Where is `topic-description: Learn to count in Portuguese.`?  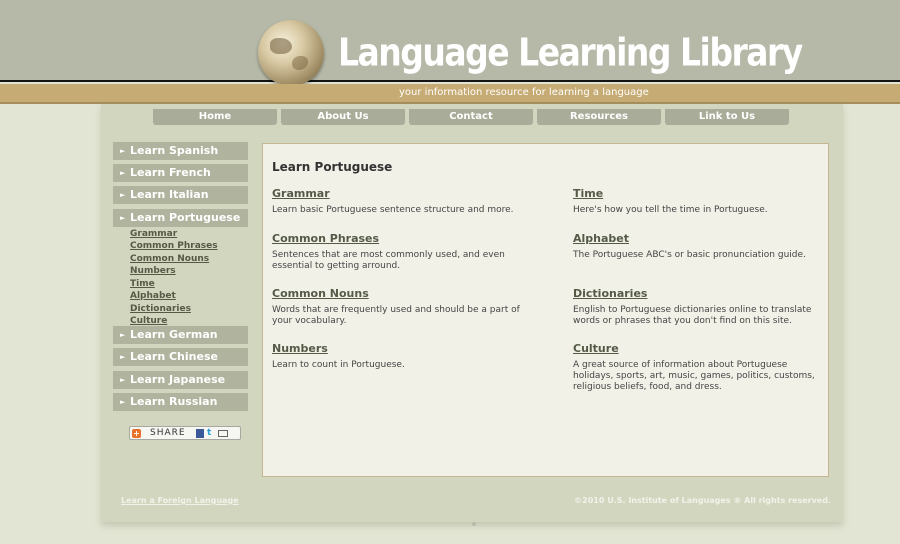 topic-description: Learn to count in Portuguese. is located at coordinates (338, 365).